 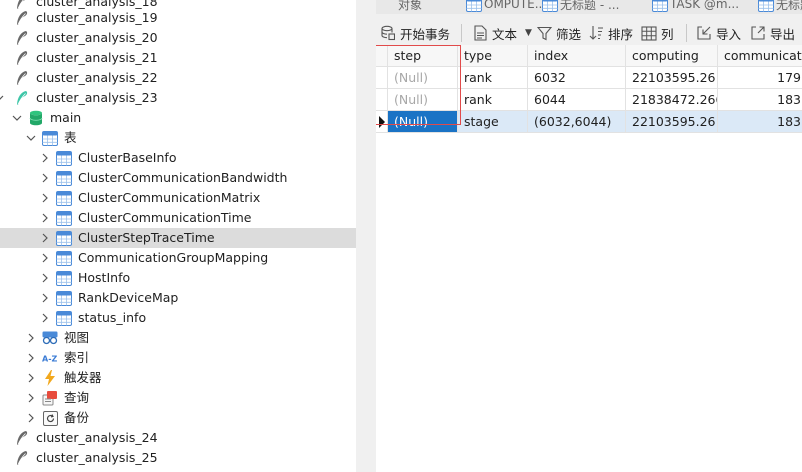 I want to click on tree-item-label: ClusterStepTraceTime, so click(x=146, y=237).